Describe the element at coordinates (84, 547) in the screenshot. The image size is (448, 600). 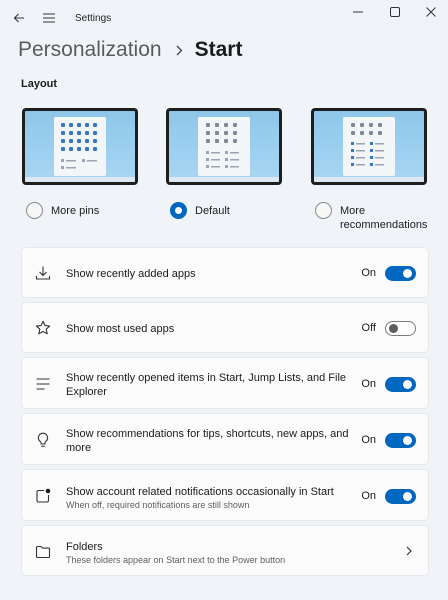
I see `setting-label-main: Folders` at that location.